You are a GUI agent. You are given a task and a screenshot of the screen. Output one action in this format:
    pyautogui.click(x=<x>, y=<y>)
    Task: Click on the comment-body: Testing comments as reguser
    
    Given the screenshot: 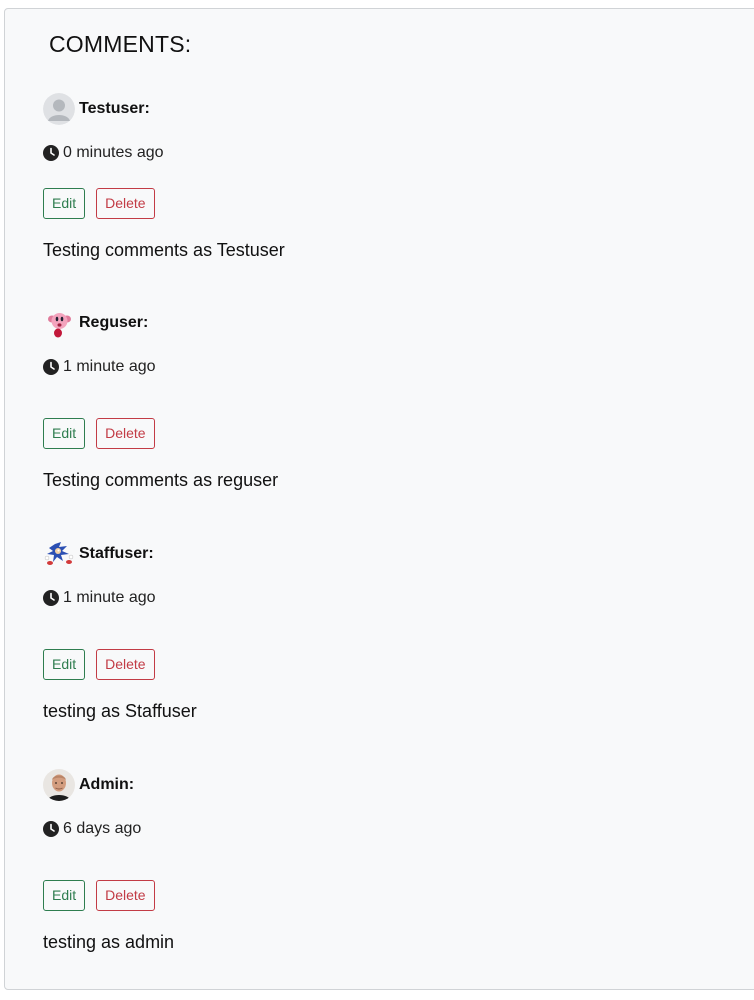 What is the action you would take?
    pyautogui.click(x=161, y=480)
    